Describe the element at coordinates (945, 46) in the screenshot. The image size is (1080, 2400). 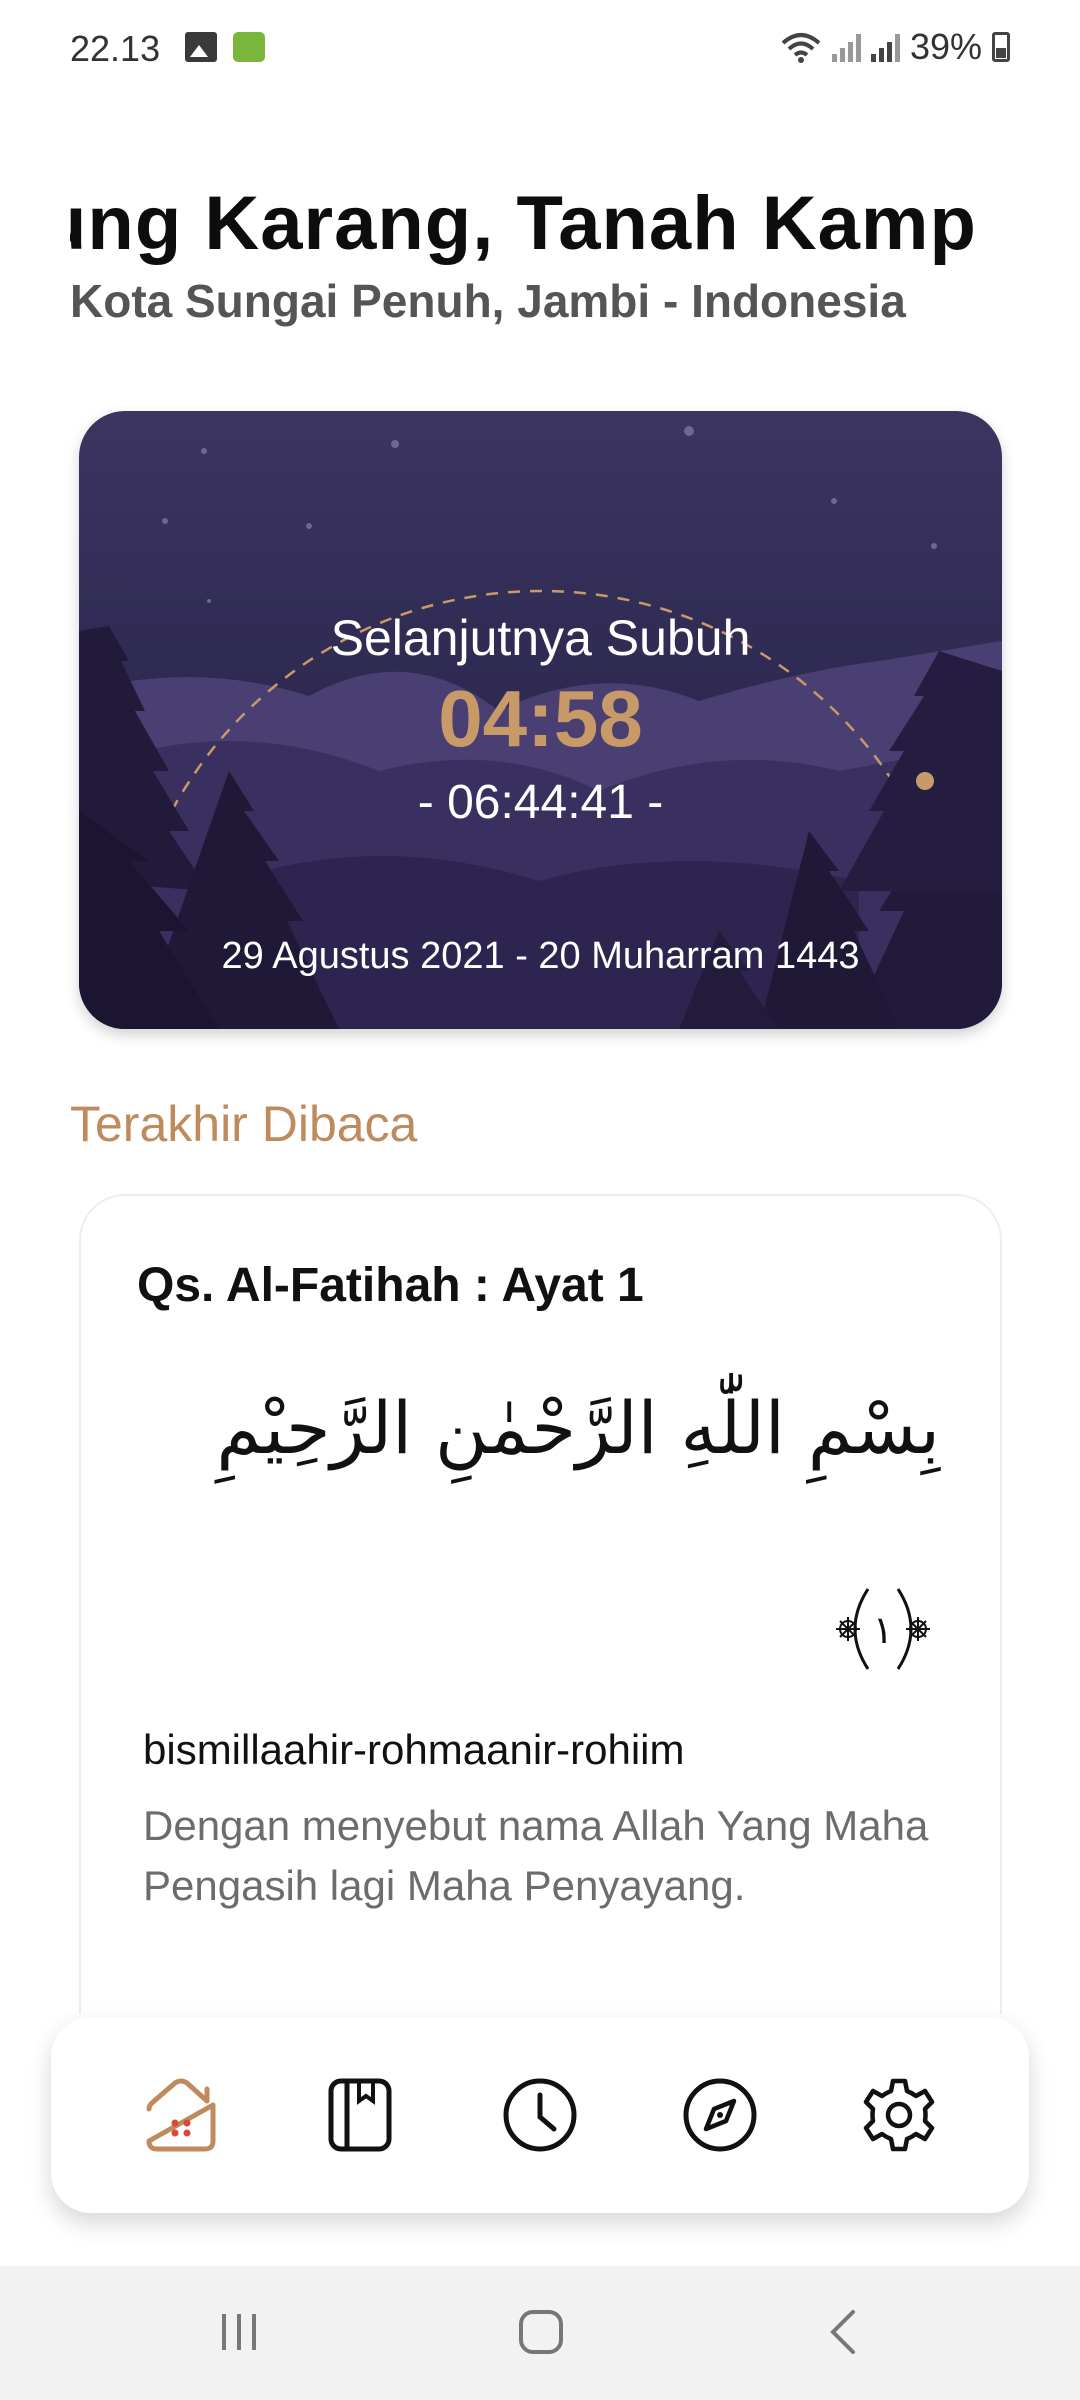
I see `battery-percent: 39%` at that location.